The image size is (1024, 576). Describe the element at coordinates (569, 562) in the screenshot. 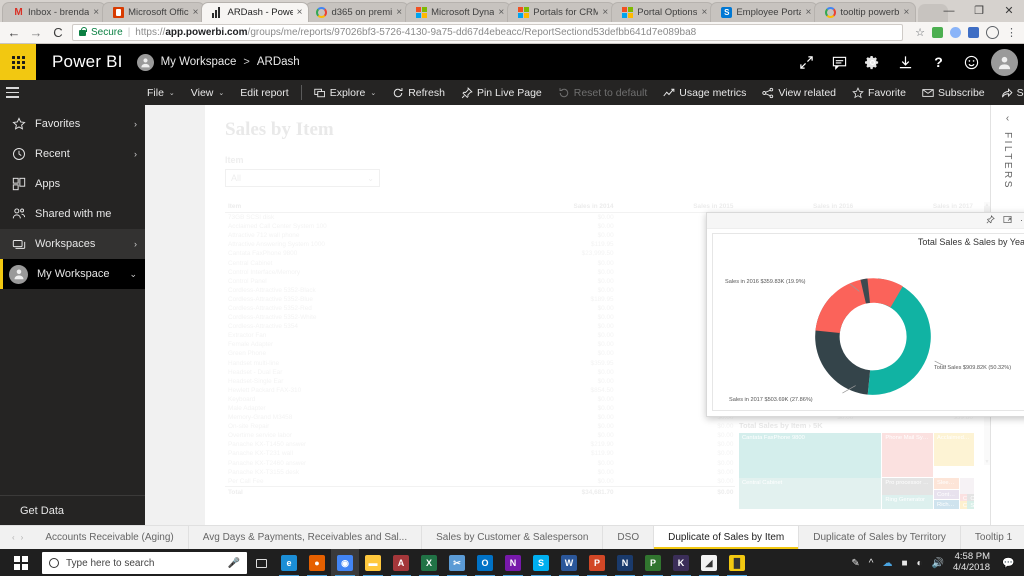

I see `word-icon: W` at that location.